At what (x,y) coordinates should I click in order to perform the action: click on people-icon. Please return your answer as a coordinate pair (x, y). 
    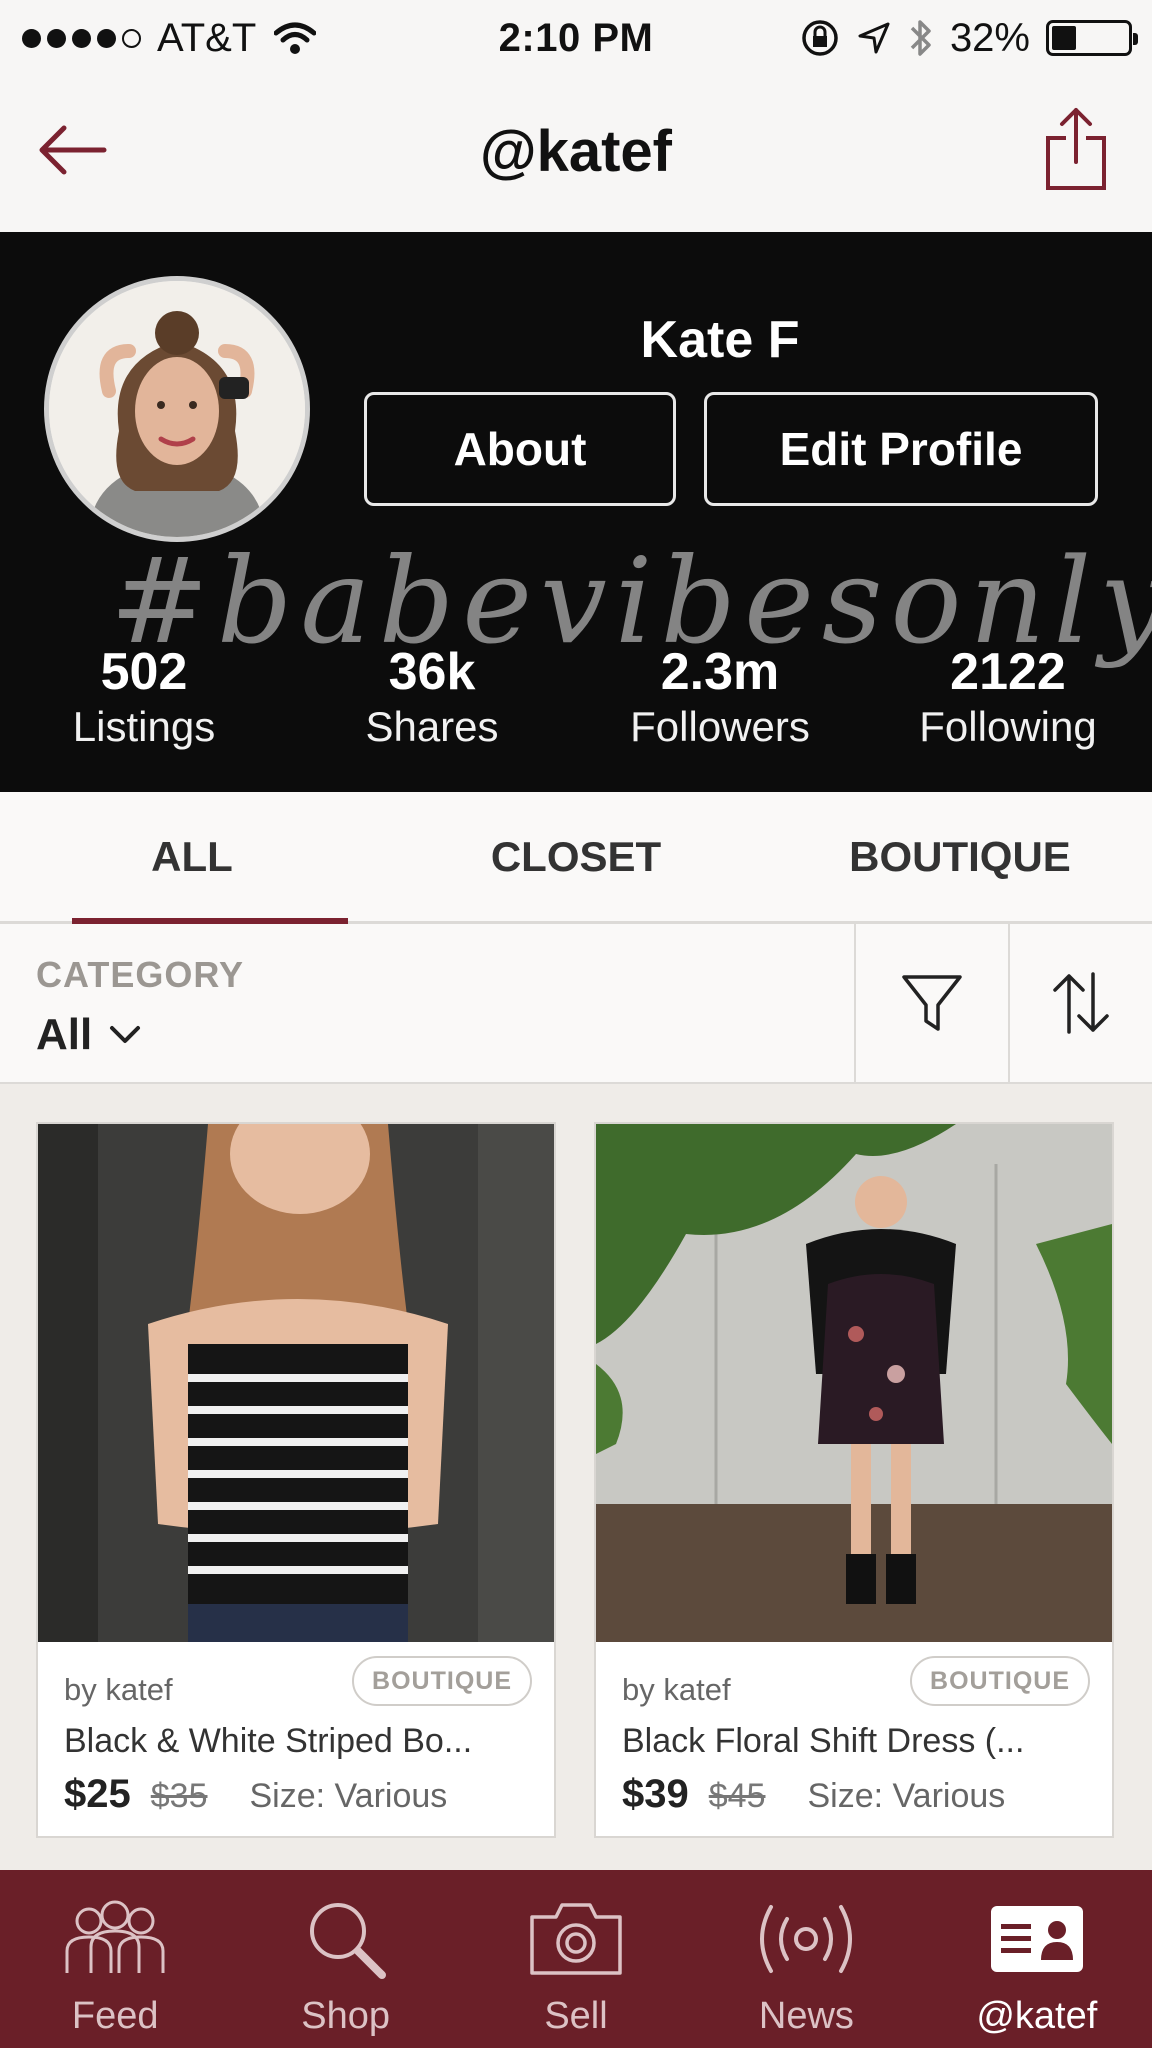
    Looking at the image, I should click on (115, 1936).